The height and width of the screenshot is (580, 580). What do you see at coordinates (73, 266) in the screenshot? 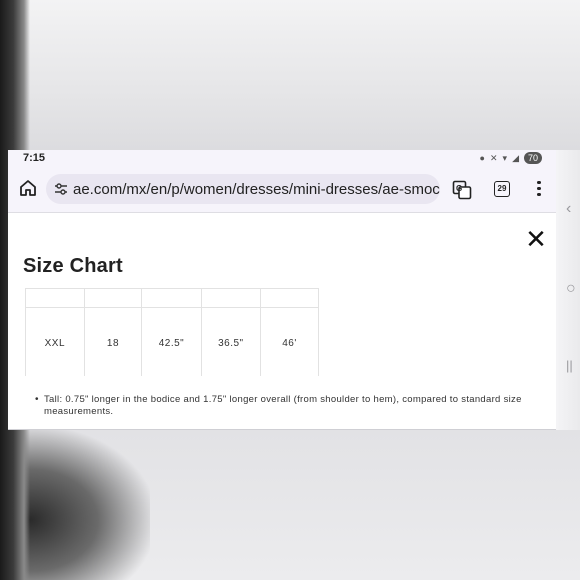
I see `page-title: Size Chart` at bounding box center [73, 266].